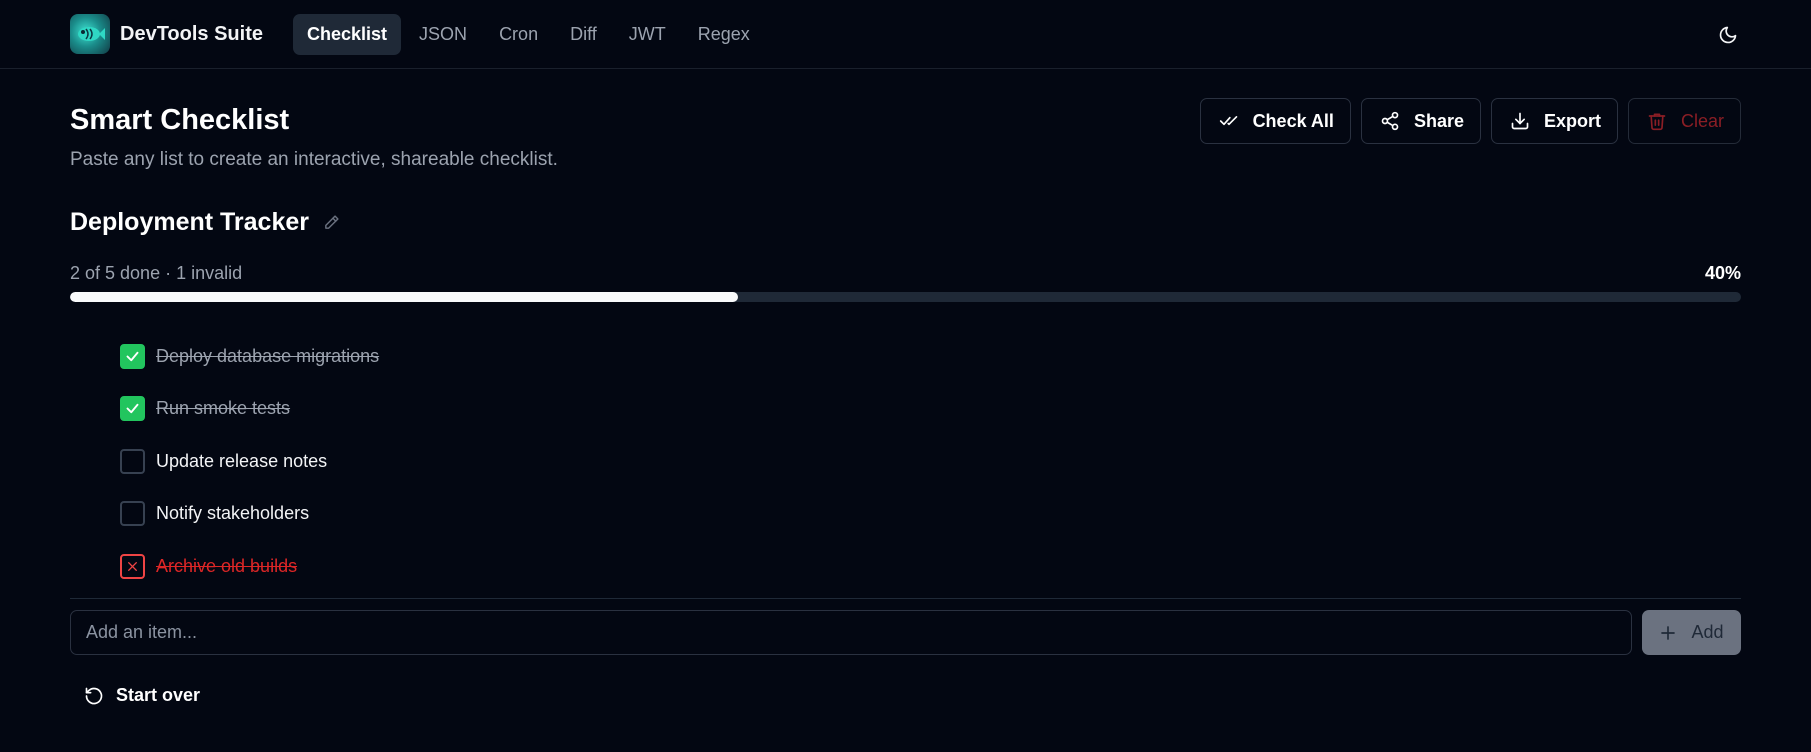 The width and height of the screenshot is (1811, 752). I want to click on trash-icon, so click(1657, 122).